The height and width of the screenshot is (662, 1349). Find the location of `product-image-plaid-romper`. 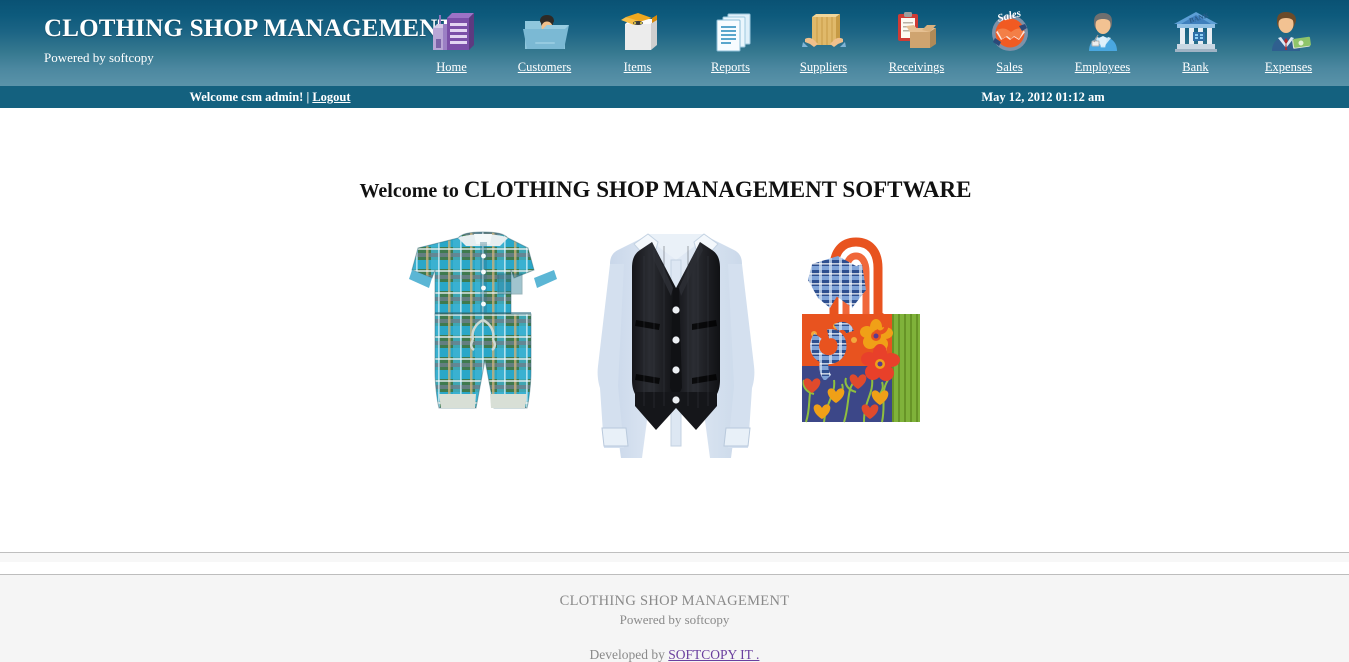

product-image-plaid-romper is located at coordinates (483, 331).